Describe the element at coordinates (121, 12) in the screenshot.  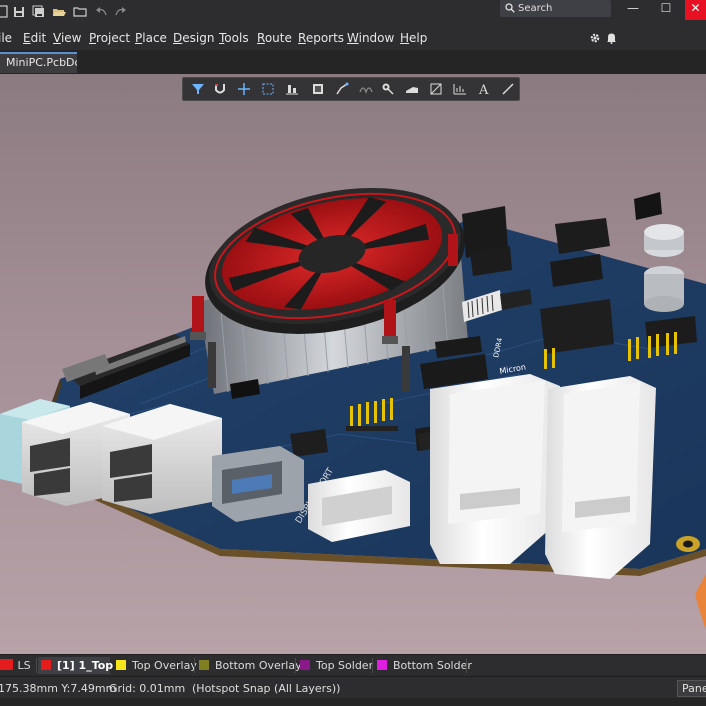
I see `redo-icon` at that location.